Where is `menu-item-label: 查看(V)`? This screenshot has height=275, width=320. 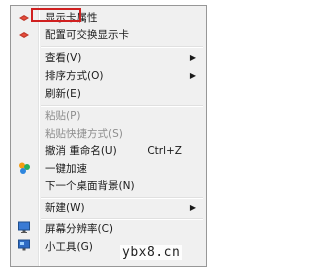
menu-item-label: 查看(V) is located at coordinates (63, 58).